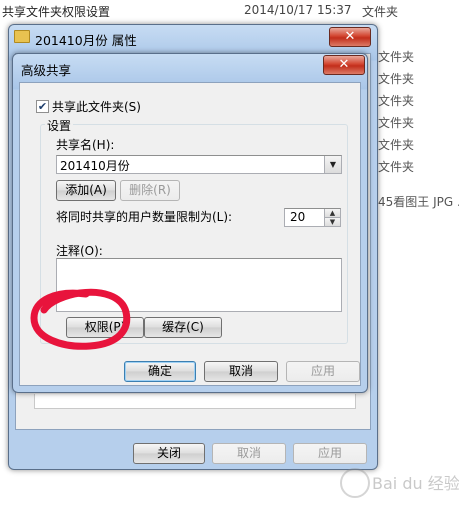  I want to click on comment-label: 注释(O):, so click(79, 251).